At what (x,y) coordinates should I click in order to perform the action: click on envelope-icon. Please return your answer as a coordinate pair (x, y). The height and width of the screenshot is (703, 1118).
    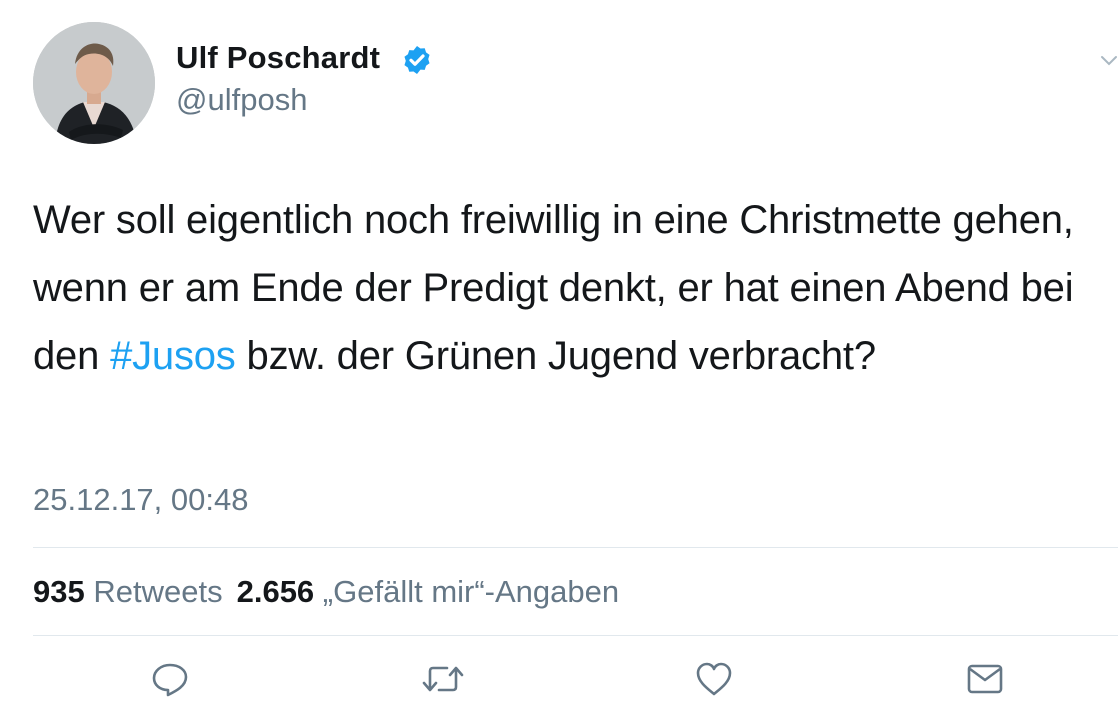
    Looking at the image, I should click on (985, 679).